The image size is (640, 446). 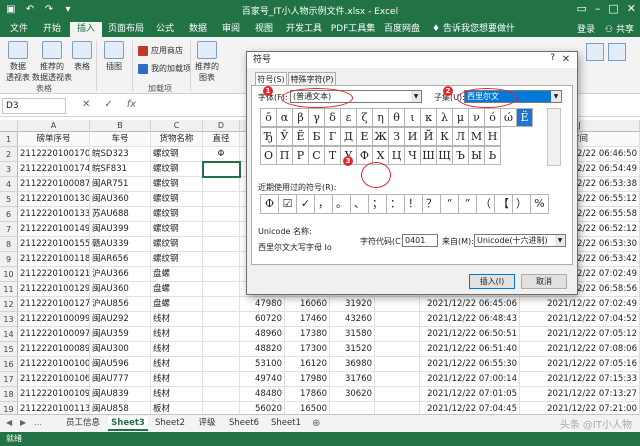 What do you see at coordinates (9, 349) in the screenshot?
I see `row-header: 15` at bounding box center [9, 349].